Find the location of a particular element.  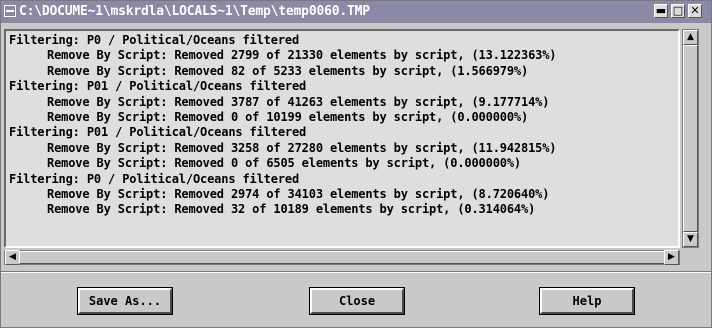

divider is located at coordinates (356, 272).